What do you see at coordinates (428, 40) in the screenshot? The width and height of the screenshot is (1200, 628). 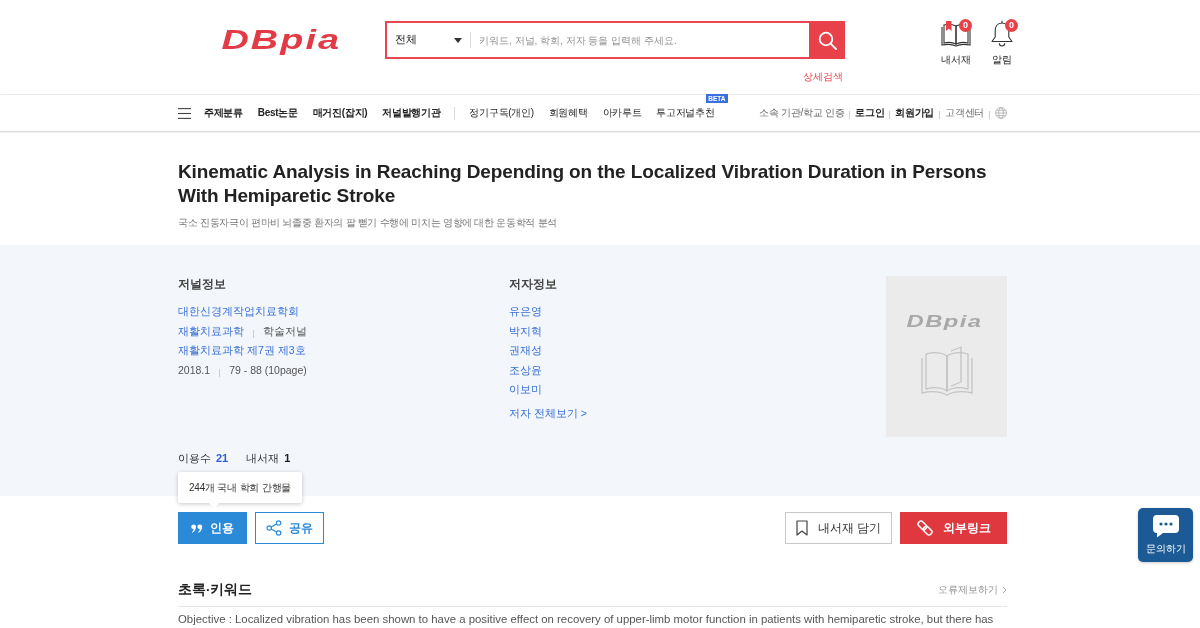 I see `scope-dropdown: 전체` at bounding box center [428, 40].